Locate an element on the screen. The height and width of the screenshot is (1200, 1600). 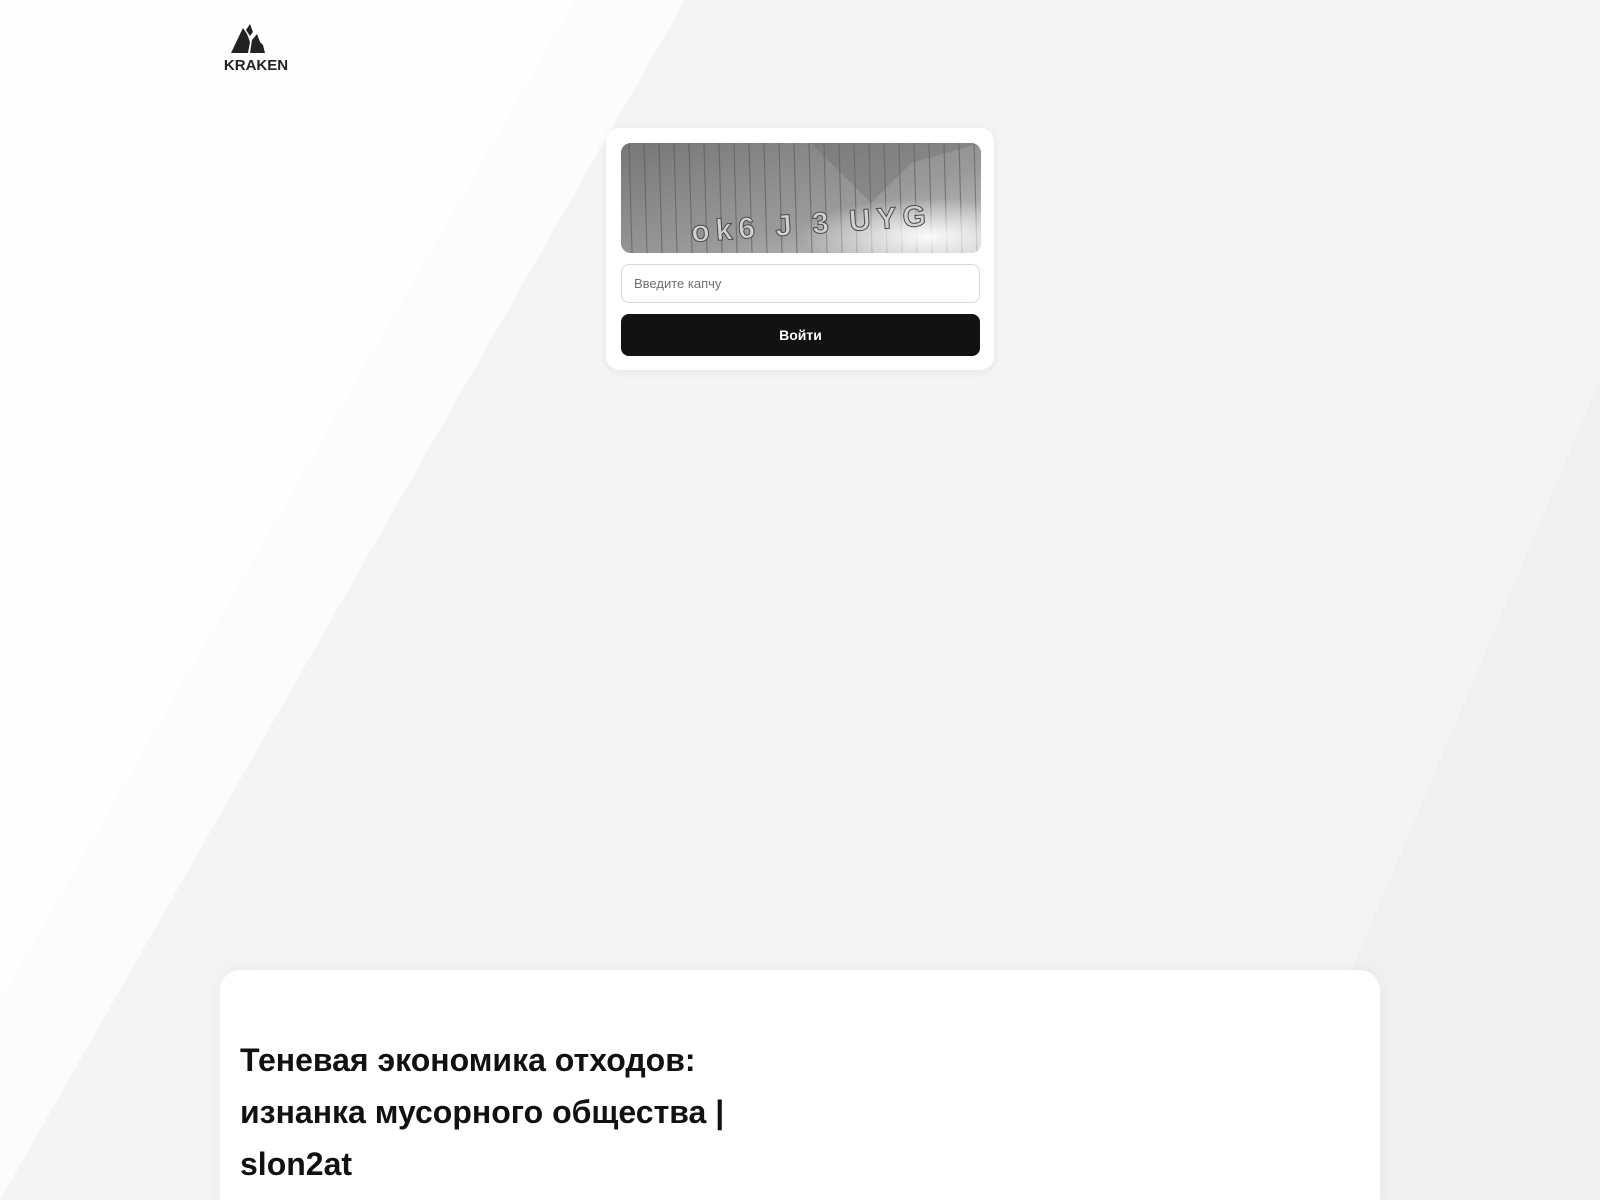
login-button: Войти is located at coordinates (800, 335).